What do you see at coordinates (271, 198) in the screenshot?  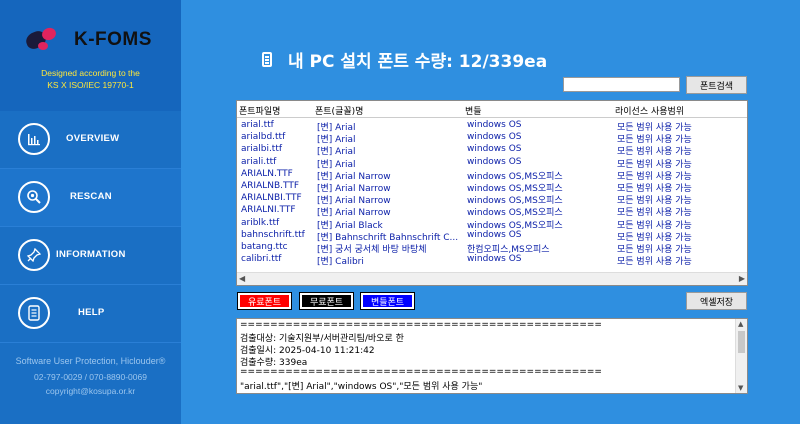 I see `cell-filename: ARIALNBI.TTF` at bounding box center [271, 198].